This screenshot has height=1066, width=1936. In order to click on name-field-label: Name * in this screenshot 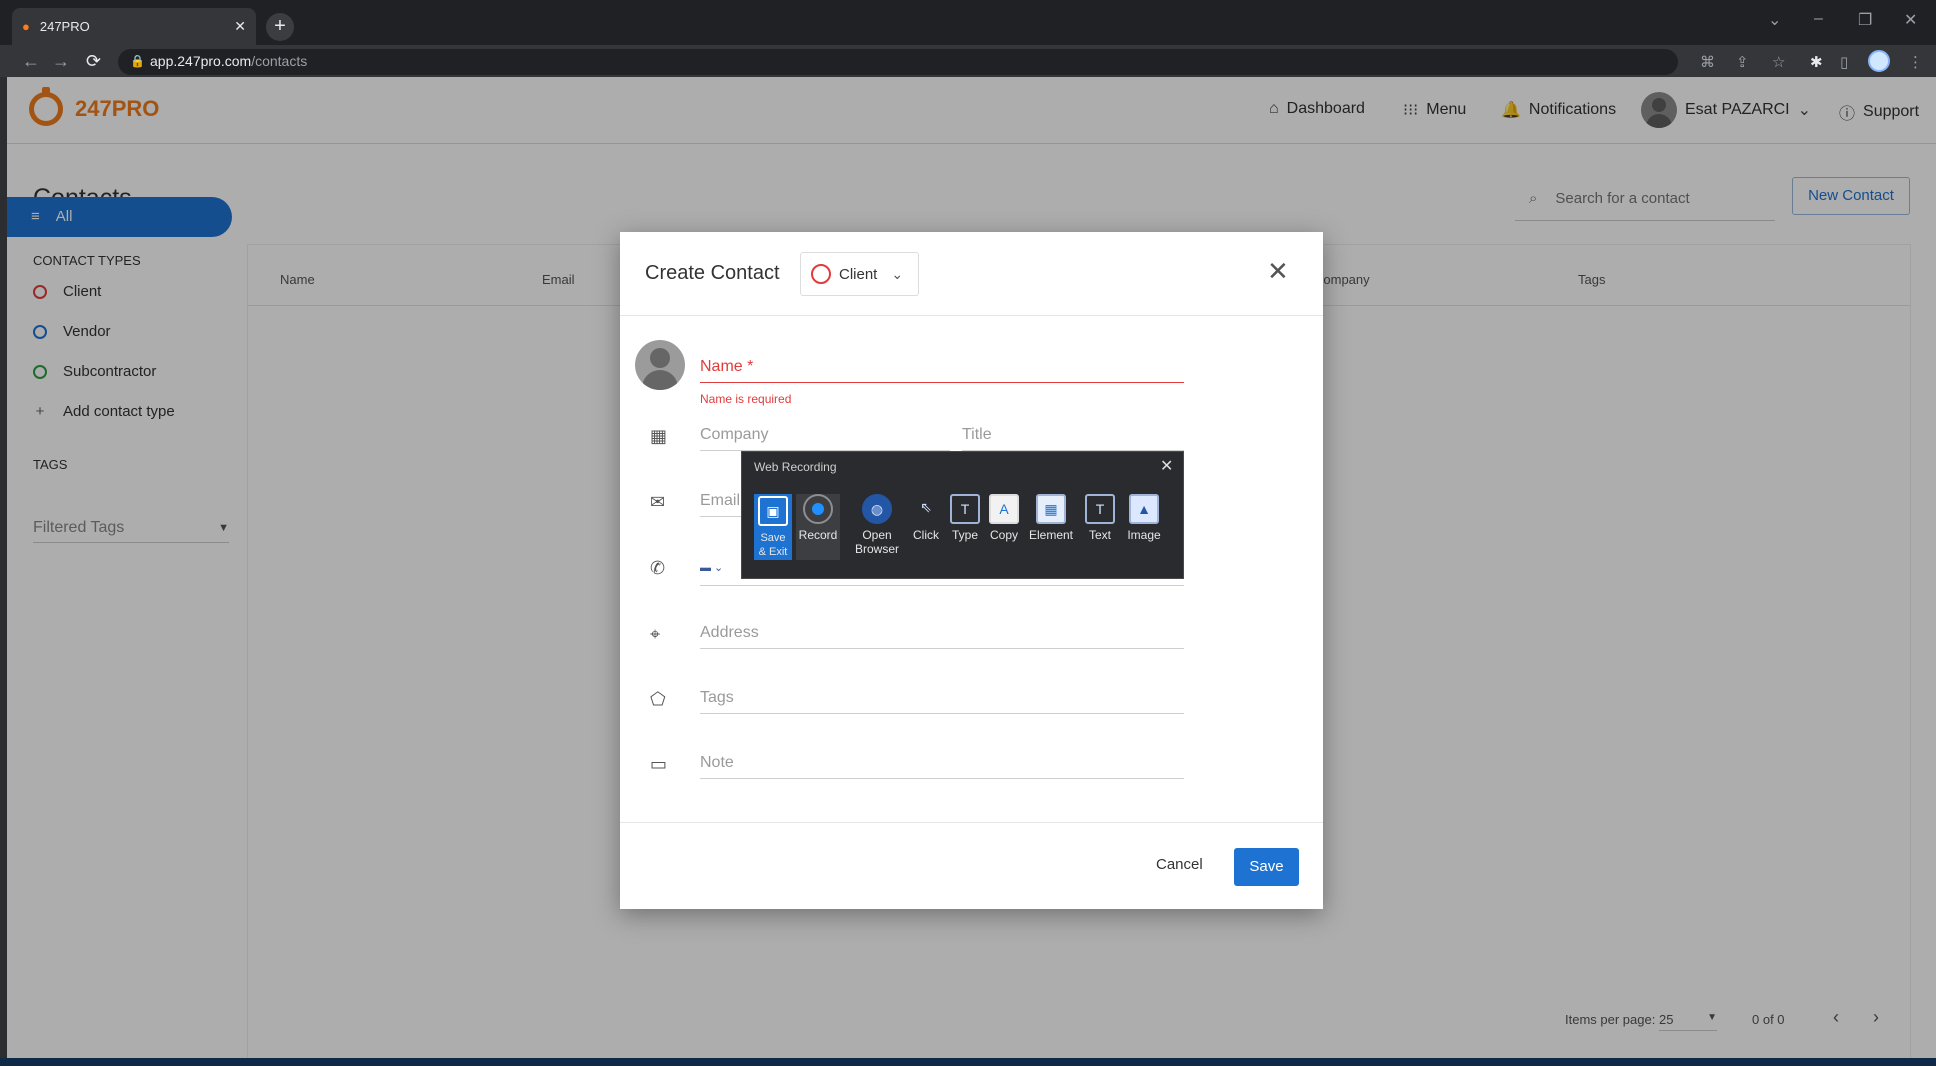, I will do `click(727, 366)`.